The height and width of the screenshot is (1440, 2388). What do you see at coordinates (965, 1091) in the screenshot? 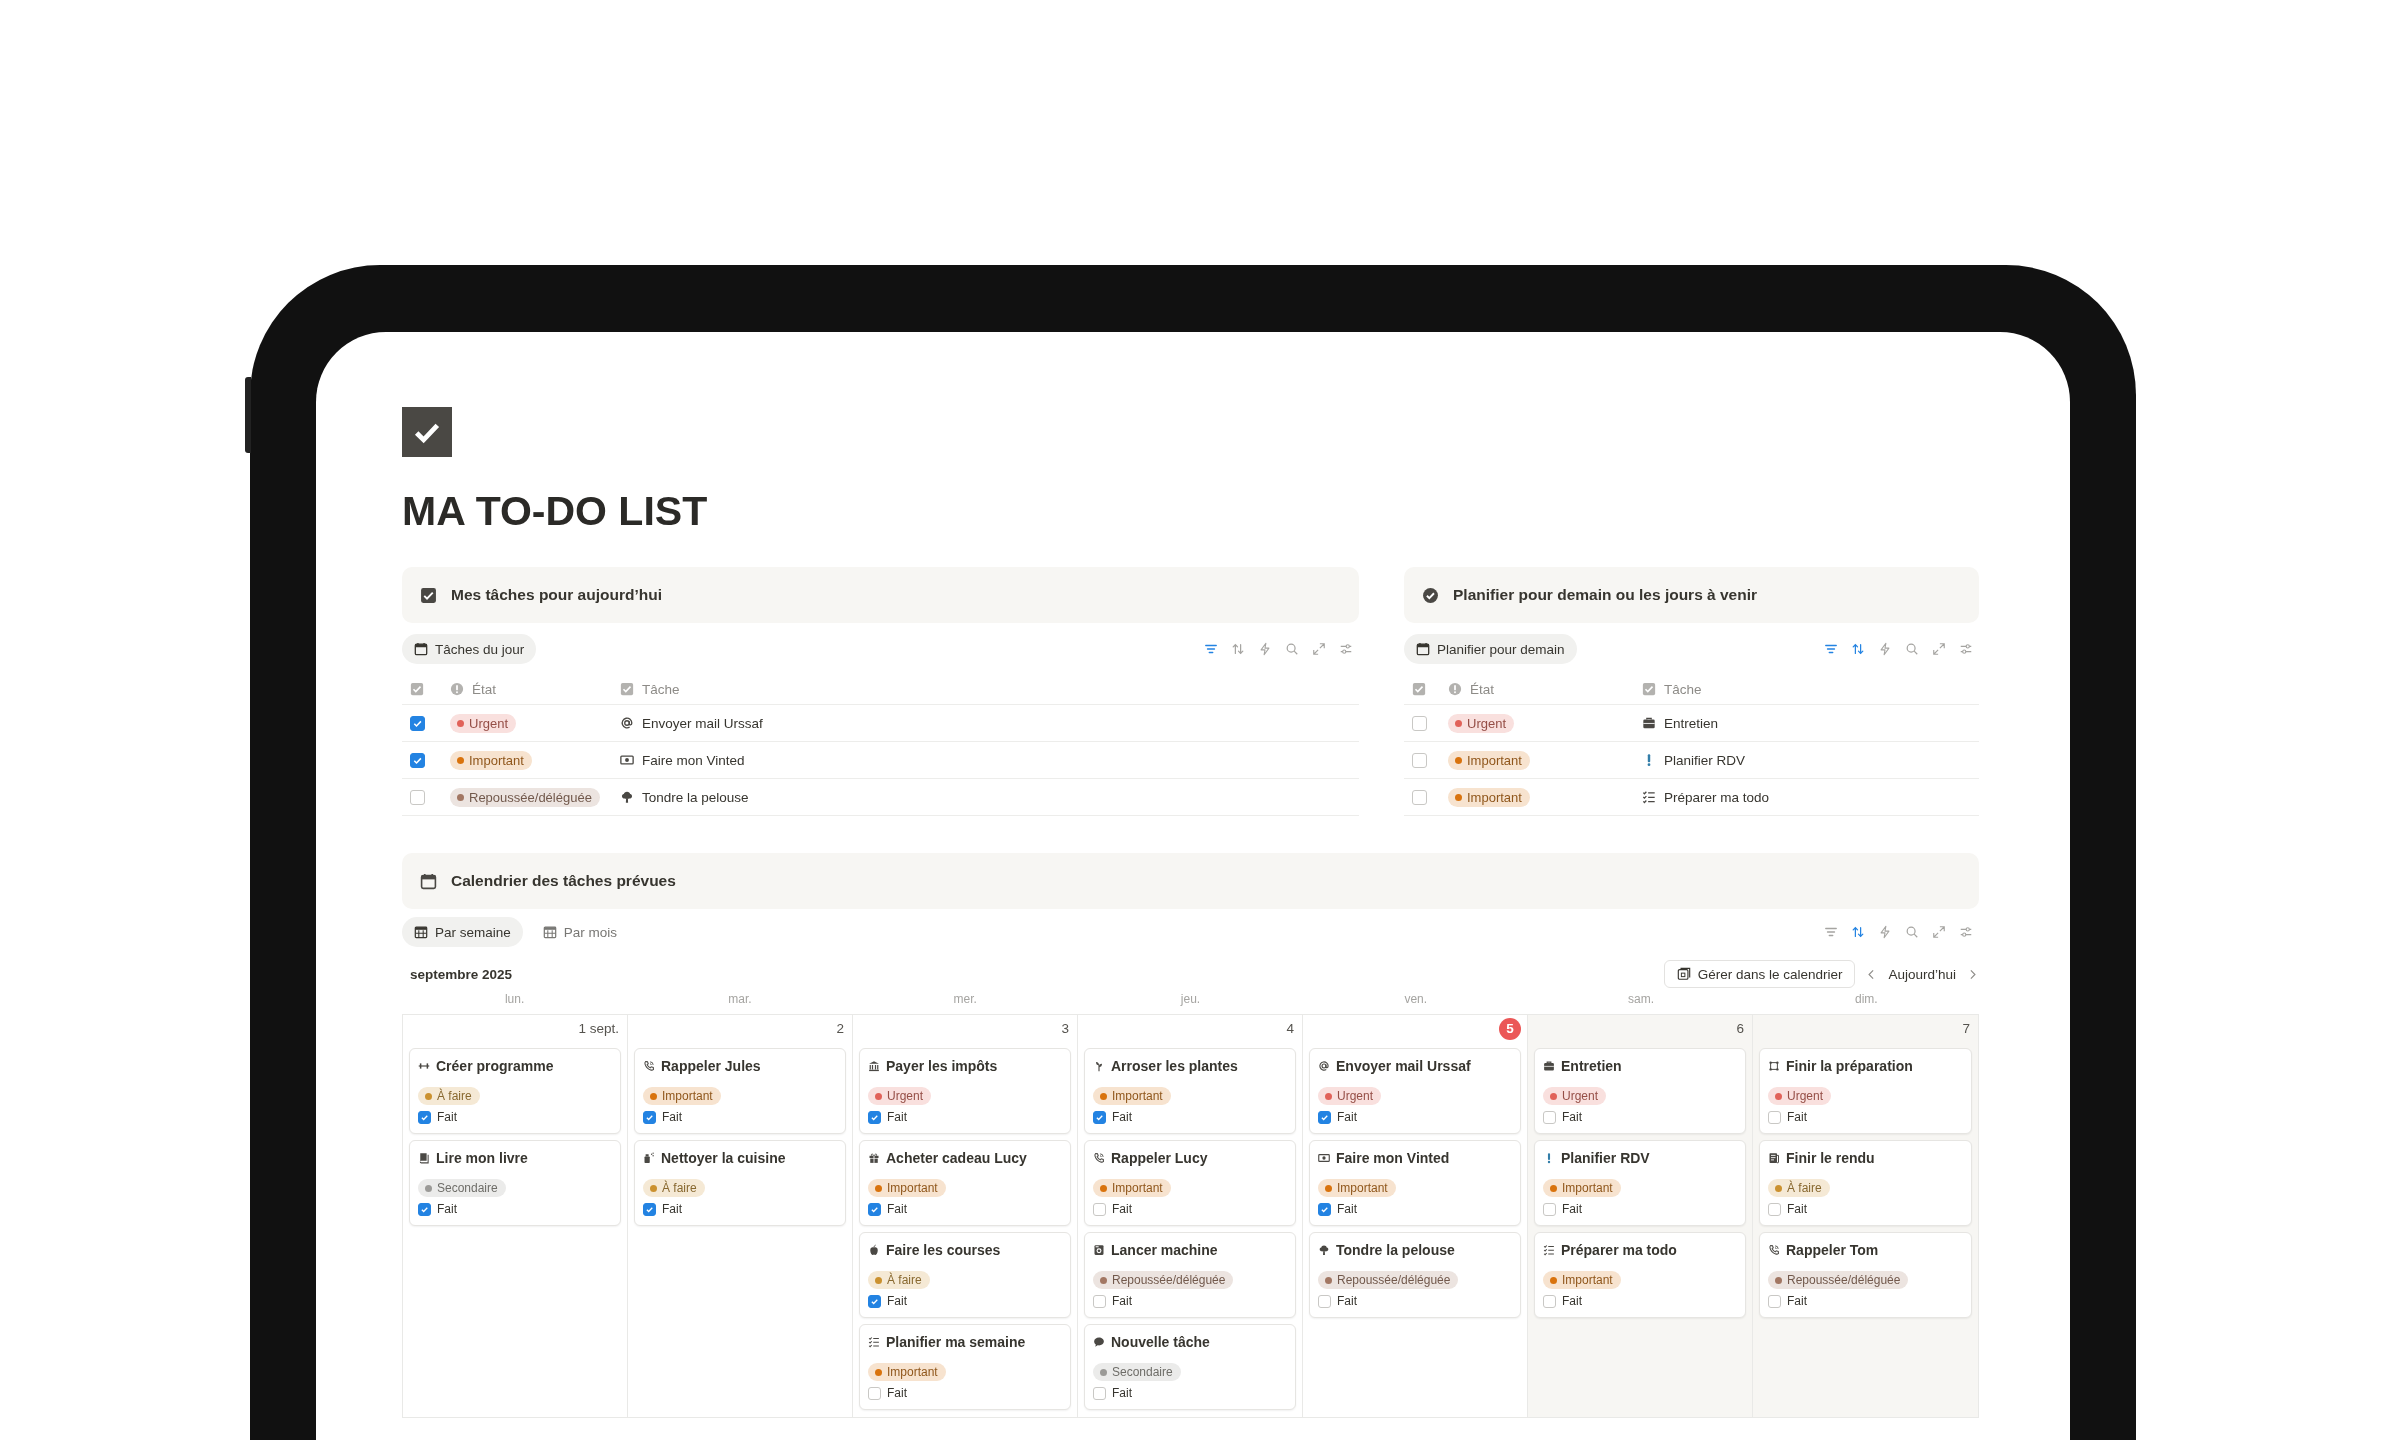
I see `task-card: Payer les impôts Urgent Fait` at bounding box center [965, 1091].